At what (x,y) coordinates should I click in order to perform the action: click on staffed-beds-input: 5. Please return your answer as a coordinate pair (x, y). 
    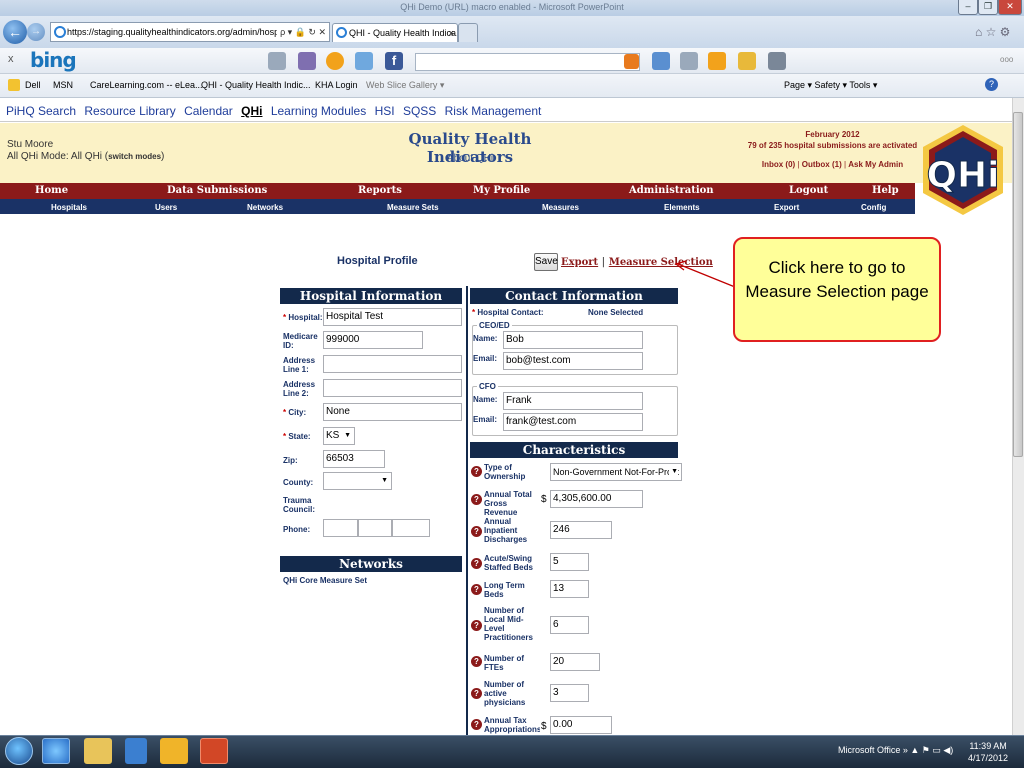
    Looking at the image, I should click on (569, 562).